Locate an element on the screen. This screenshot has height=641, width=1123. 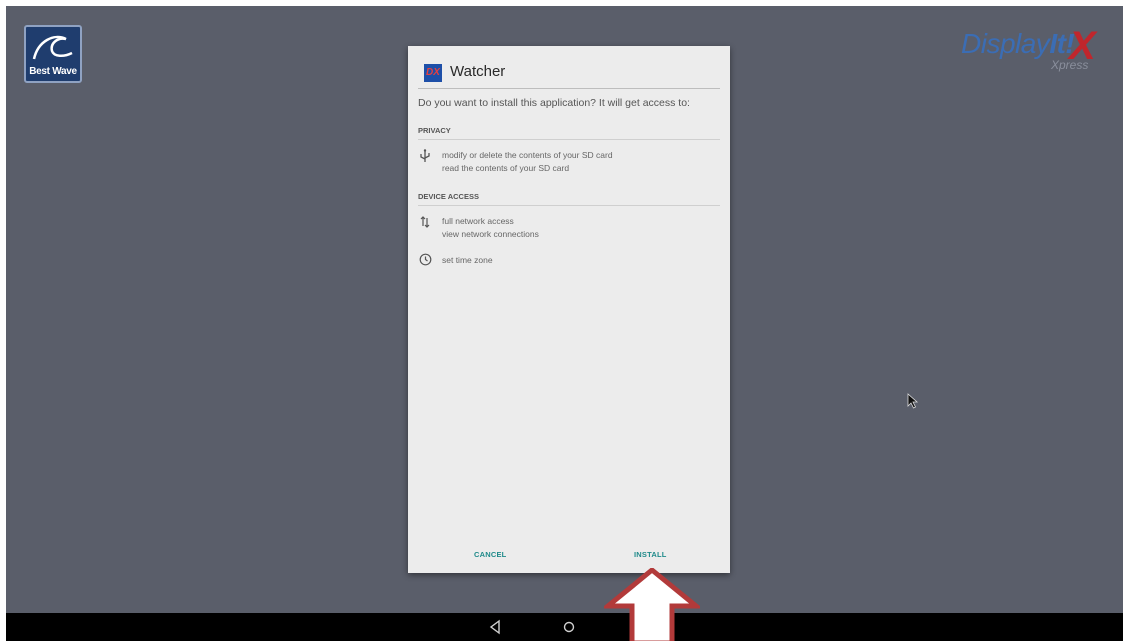
permission-line: set time zone is located at coordinates (467, 260).